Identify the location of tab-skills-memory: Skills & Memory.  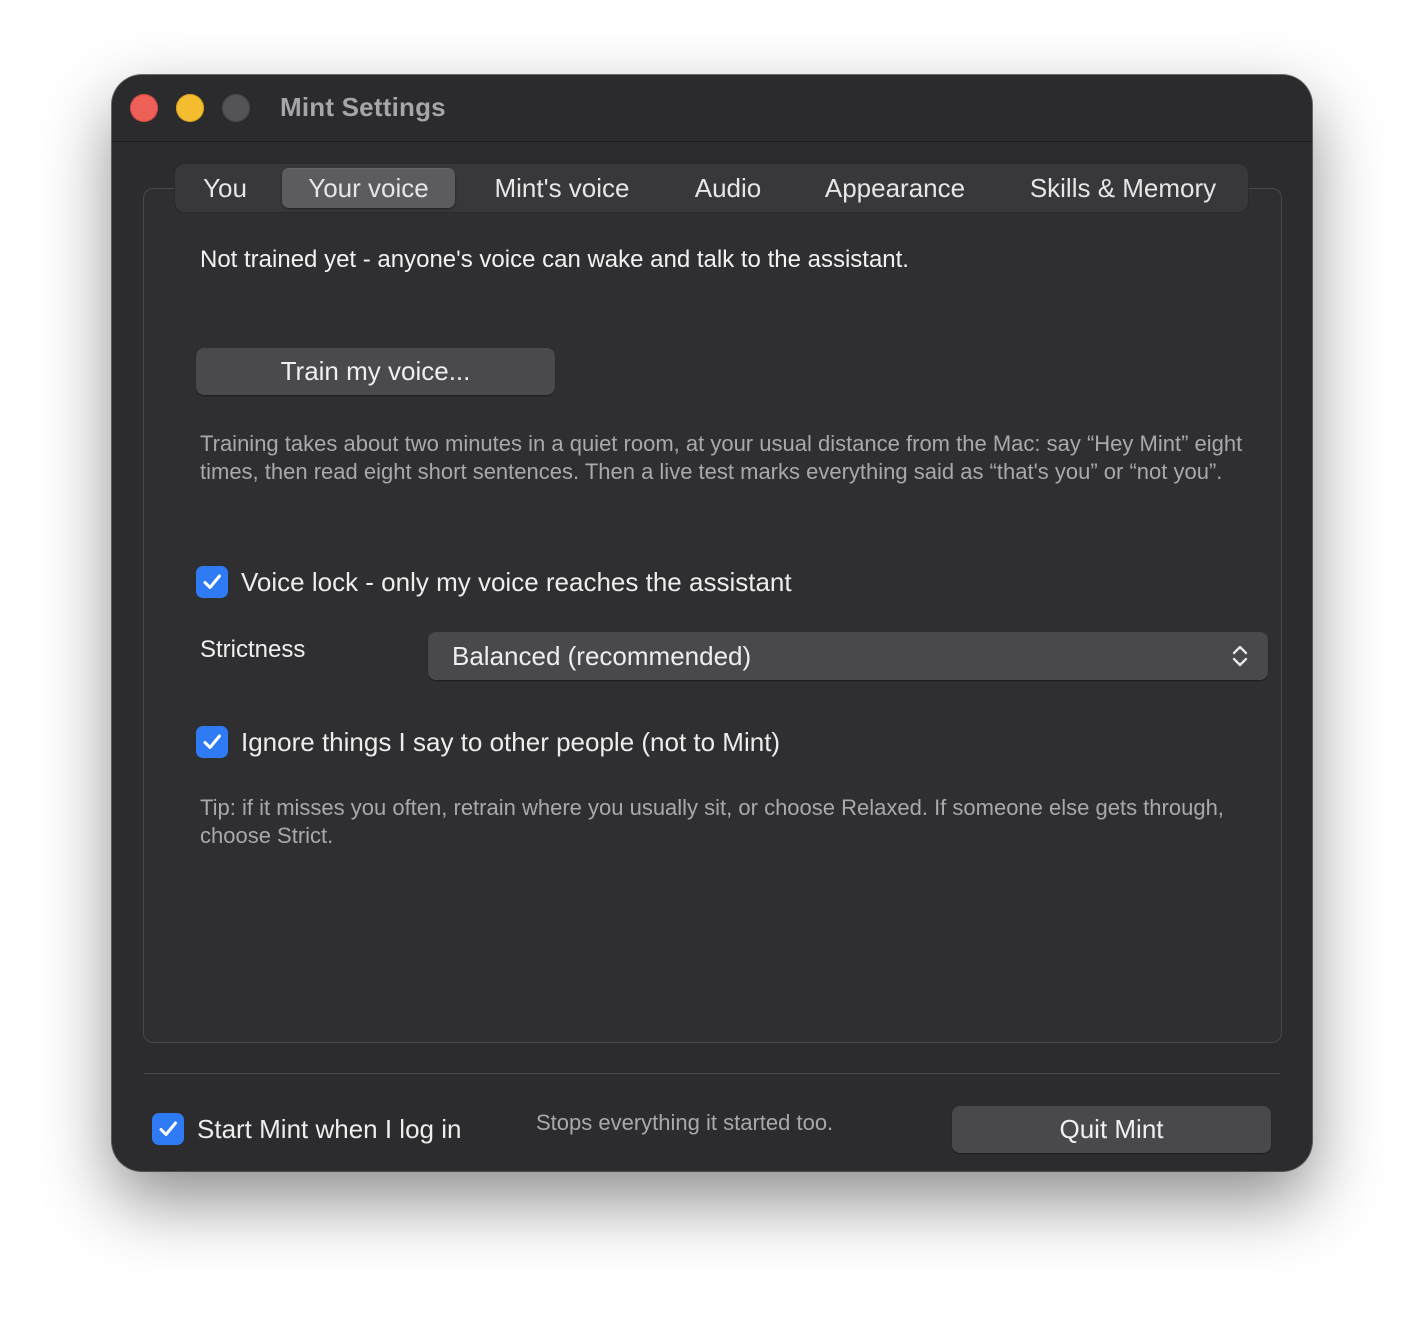
(1123, 188).